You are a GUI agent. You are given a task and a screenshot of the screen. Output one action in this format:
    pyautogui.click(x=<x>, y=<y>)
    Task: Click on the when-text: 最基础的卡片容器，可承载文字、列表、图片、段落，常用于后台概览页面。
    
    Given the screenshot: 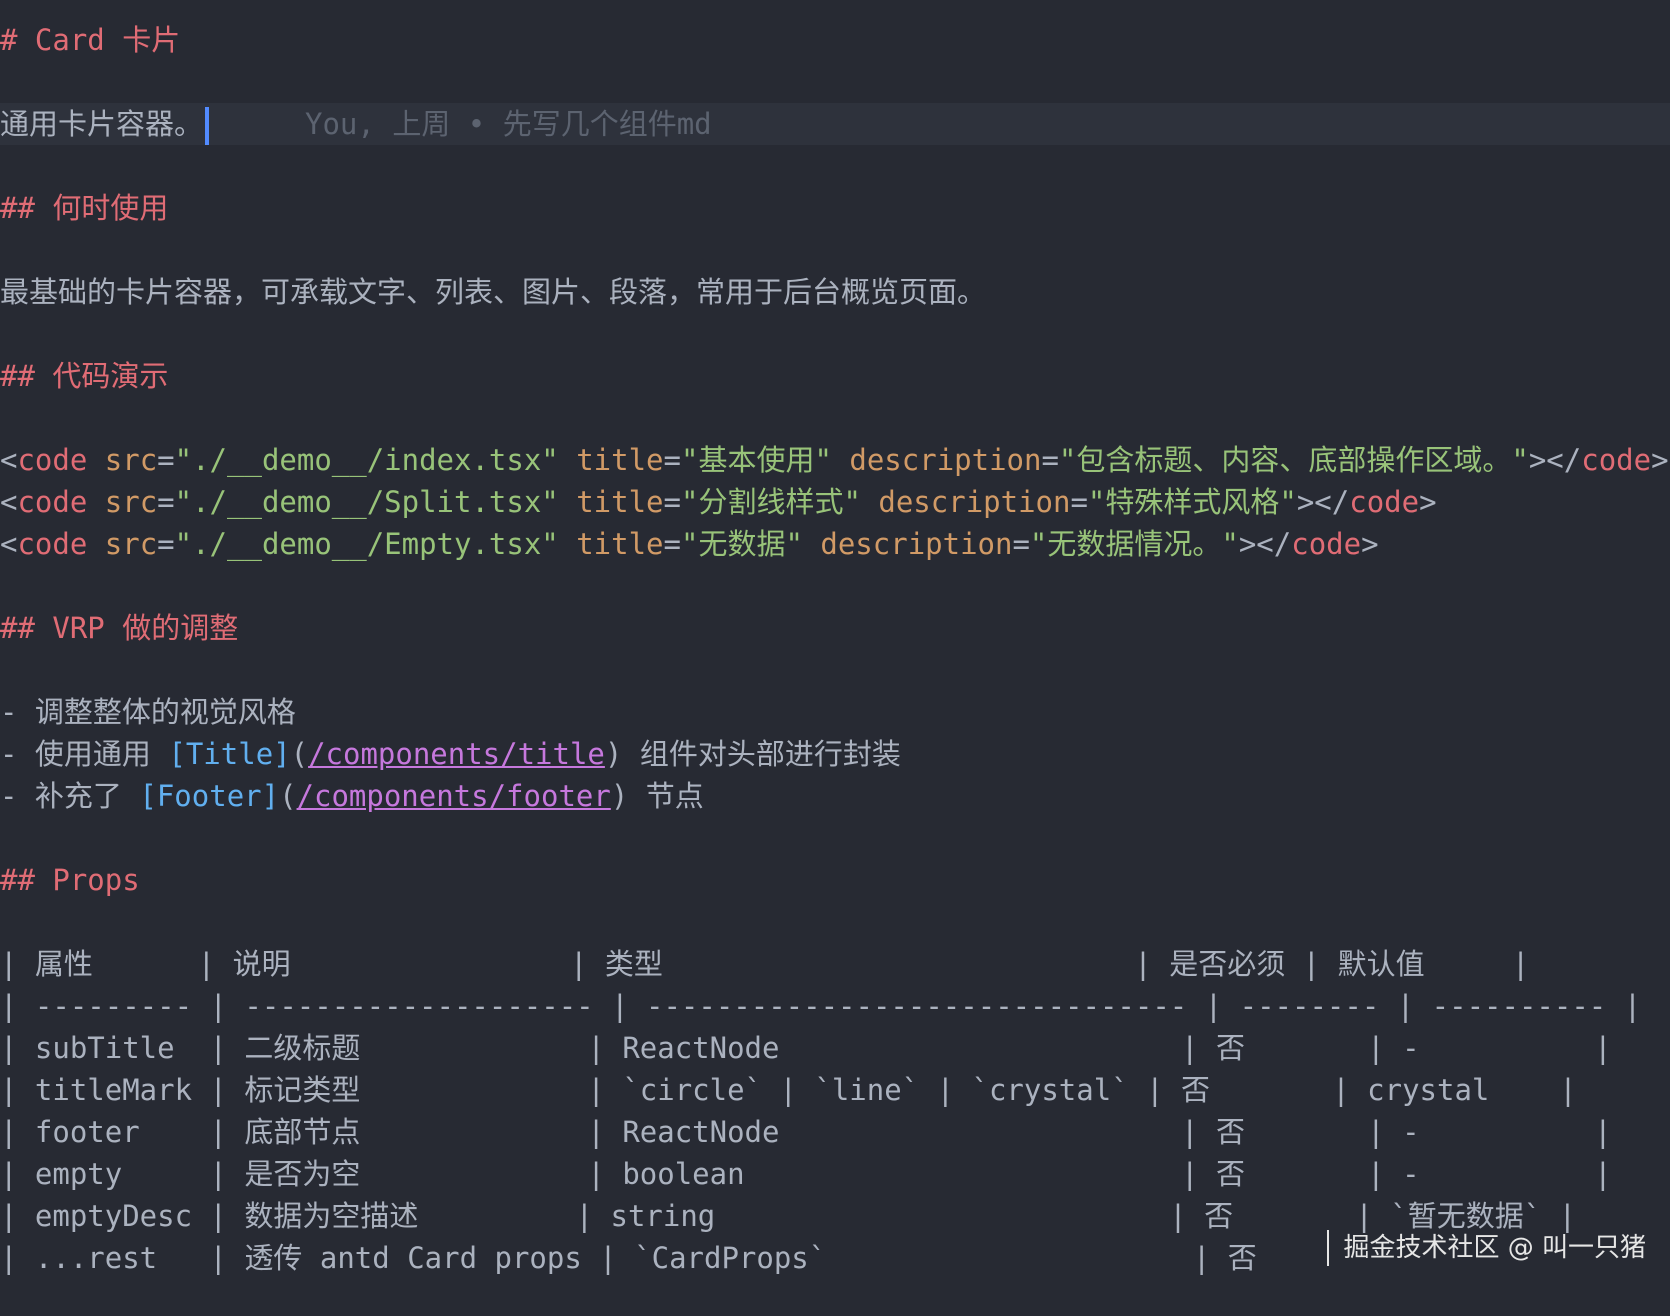 What is the action you would take?
    pyautogui.click(x=493, y=292)
    